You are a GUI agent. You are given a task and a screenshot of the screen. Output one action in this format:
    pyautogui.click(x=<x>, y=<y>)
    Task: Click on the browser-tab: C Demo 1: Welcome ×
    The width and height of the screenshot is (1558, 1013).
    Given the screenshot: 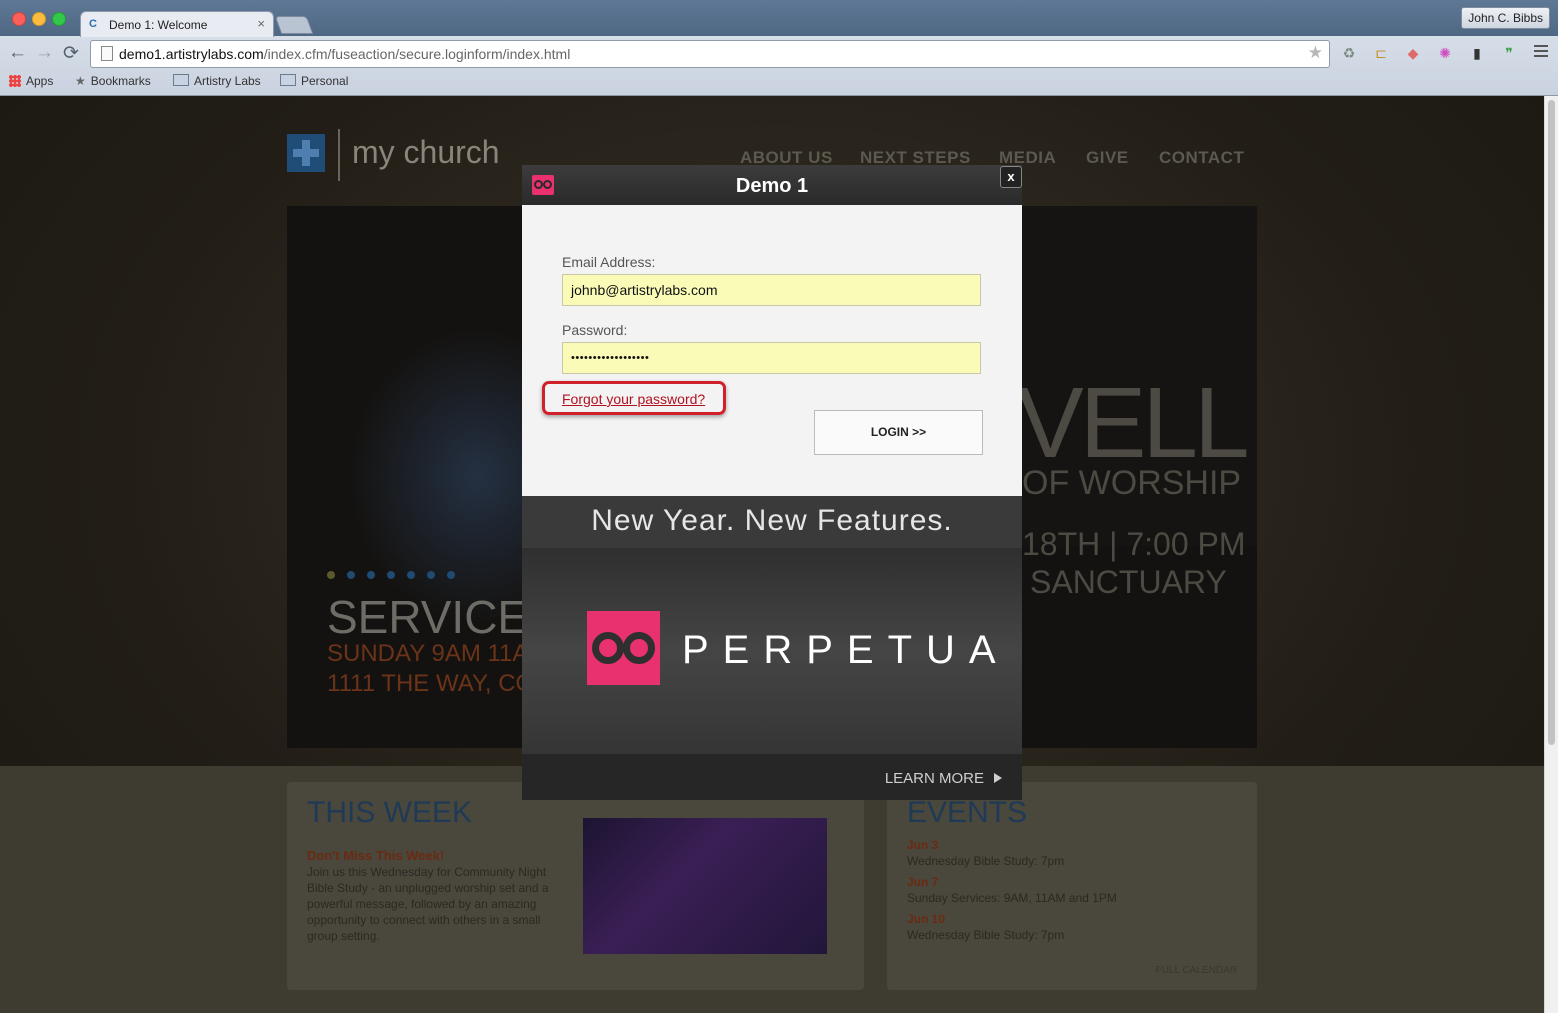 What is the action you would take?
    pyautogui.click(x=177, y=24)
    